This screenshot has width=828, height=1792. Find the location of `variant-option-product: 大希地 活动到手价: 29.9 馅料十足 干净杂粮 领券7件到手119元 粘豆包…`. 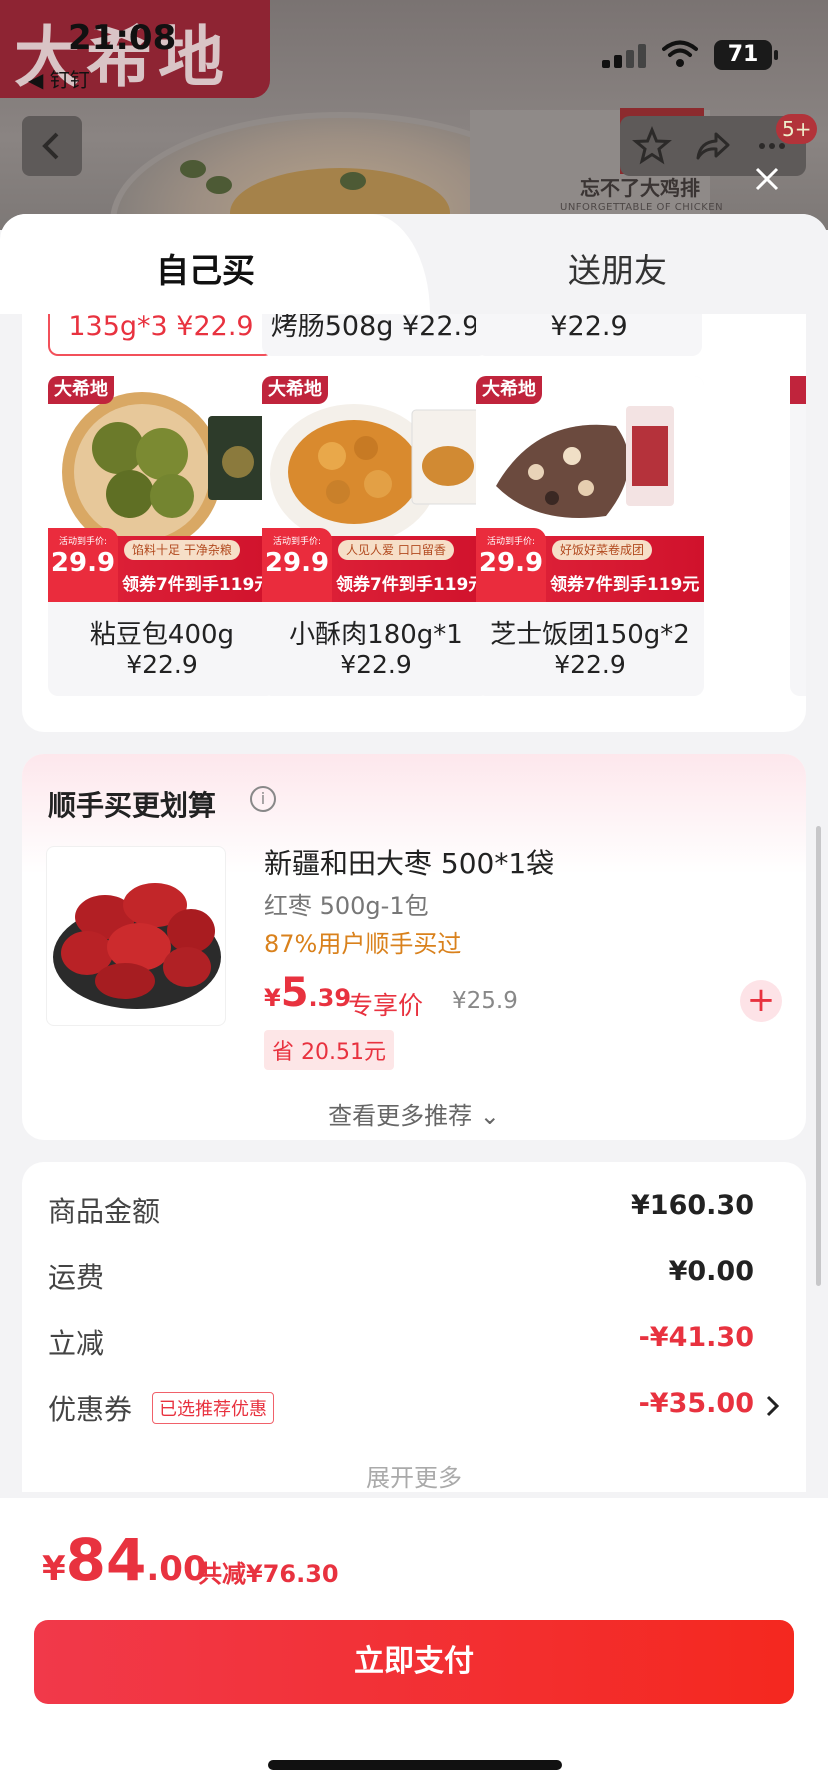

variant-option-product: 大希地 活动到手价: 29.9 馅料十足 干净杂粮 领券7件到手119元 粘豆包… is located at coordinates (162, 536).